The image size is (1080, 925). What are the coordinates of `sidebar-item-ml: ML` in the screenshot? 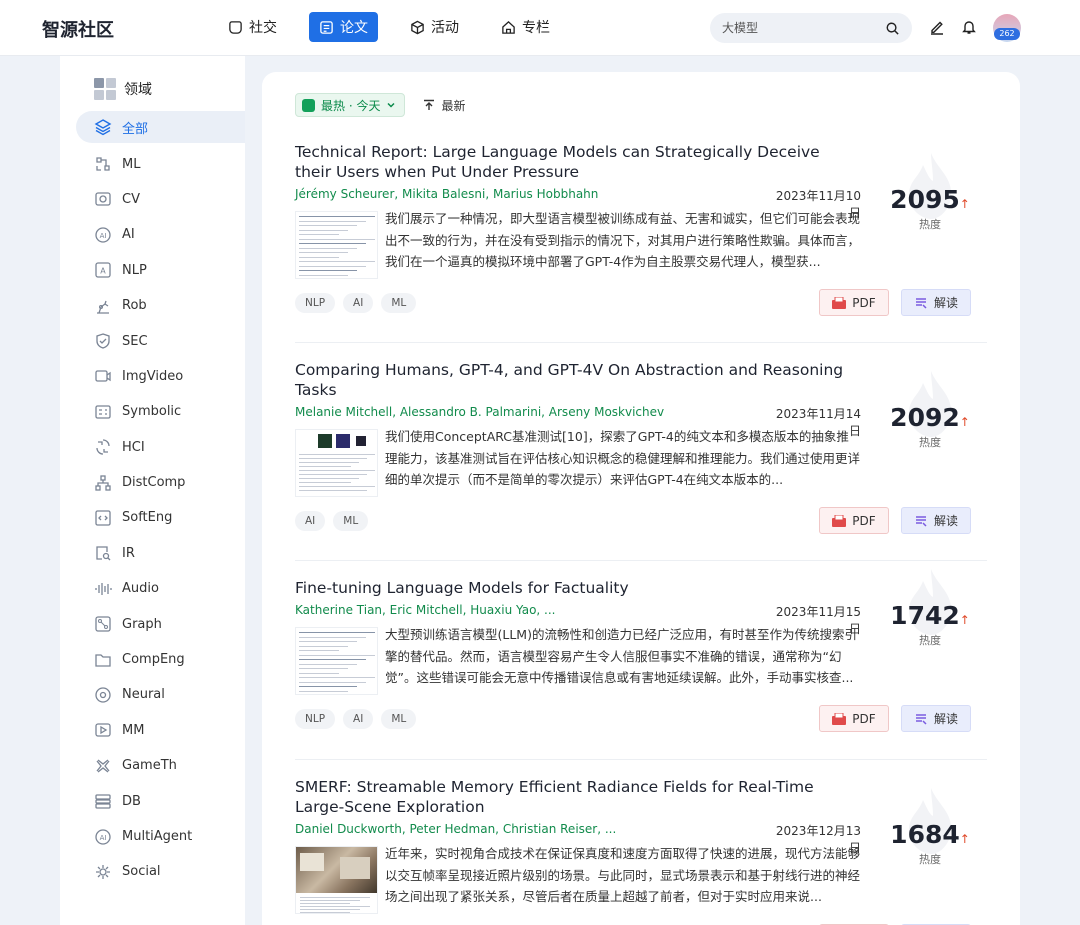 It's located at (160, 163).